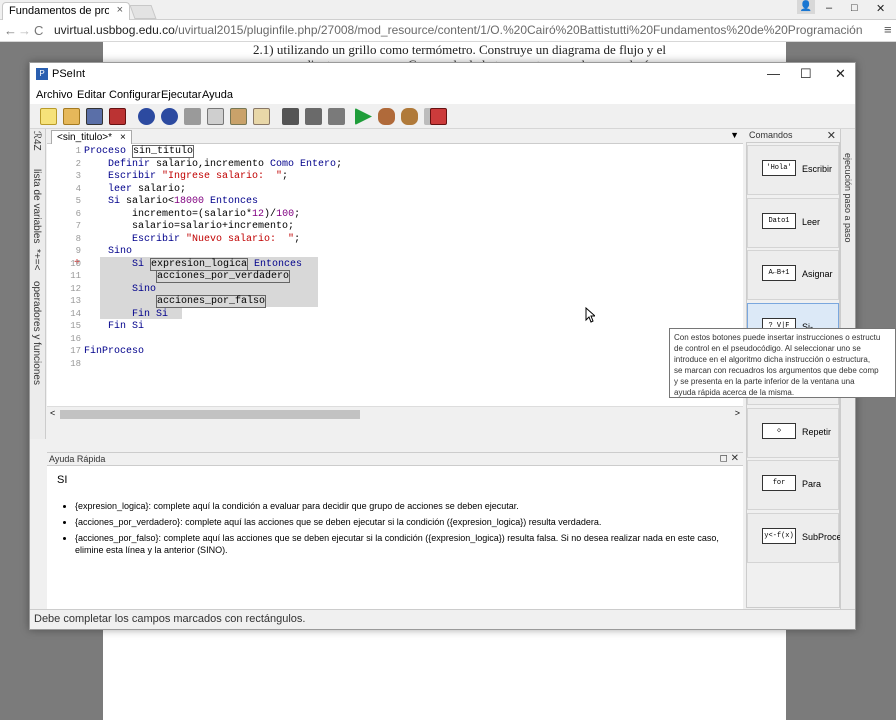  Describe the element at coordinates (36, 333) in the screenshot. I see `tab-operadores-y-funciones: operadores y funciones` at that location.